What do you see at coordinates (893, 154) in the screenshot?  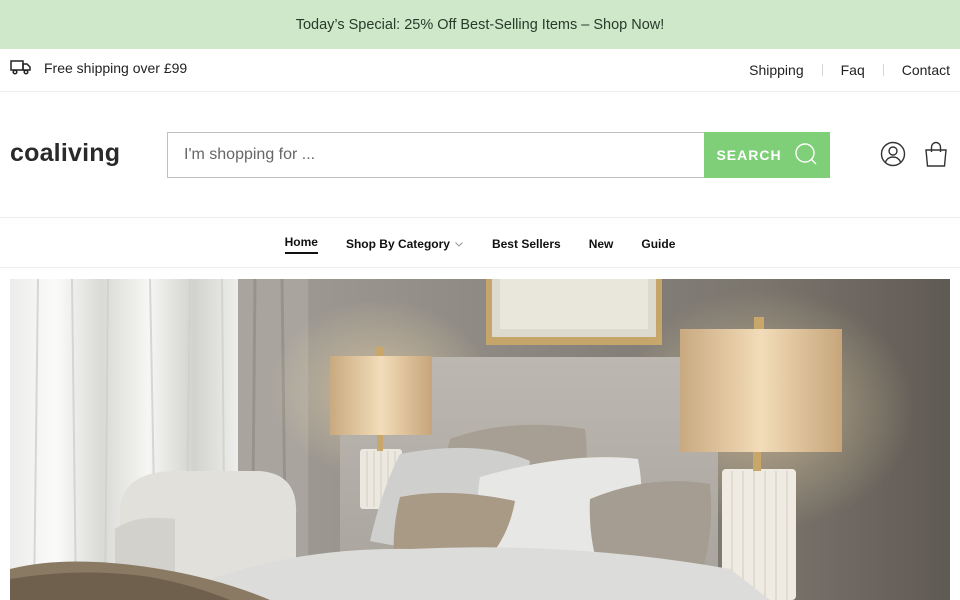 I see `user-icon` at bounding box center [893, 154].